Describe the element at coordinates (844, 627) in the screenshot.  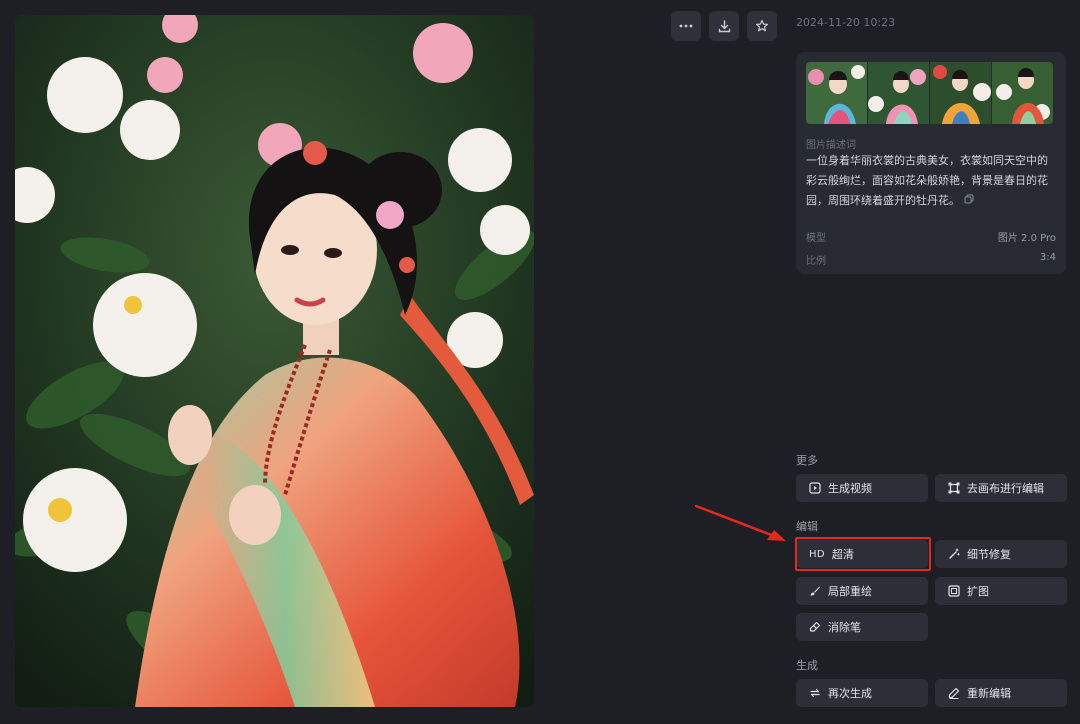
I see `eraser-label: 消除笔` at that location.